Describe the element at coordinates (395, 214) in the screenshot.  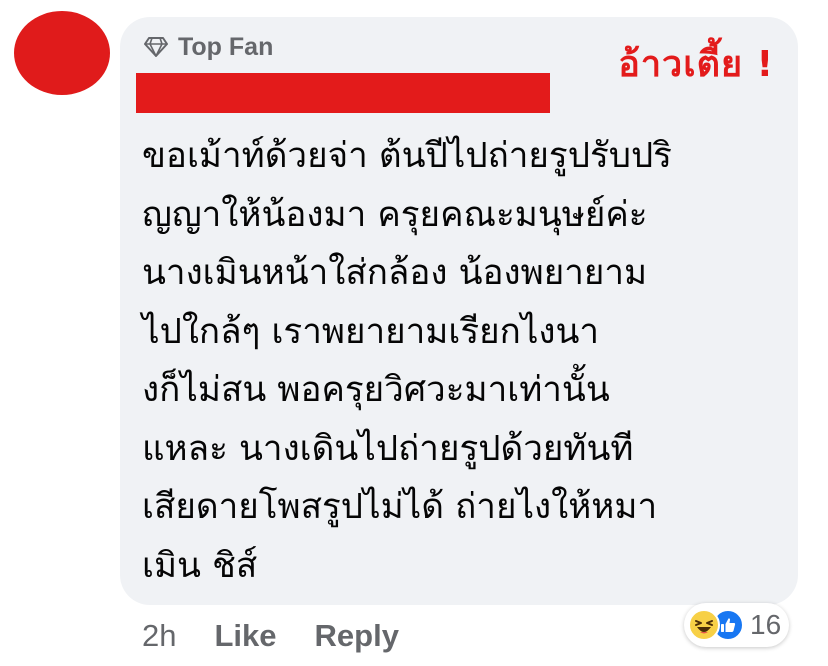
I see `comment-line: ญญาให้น้องมา ครุยคณะมนุษย์ค่ะ` at that location.